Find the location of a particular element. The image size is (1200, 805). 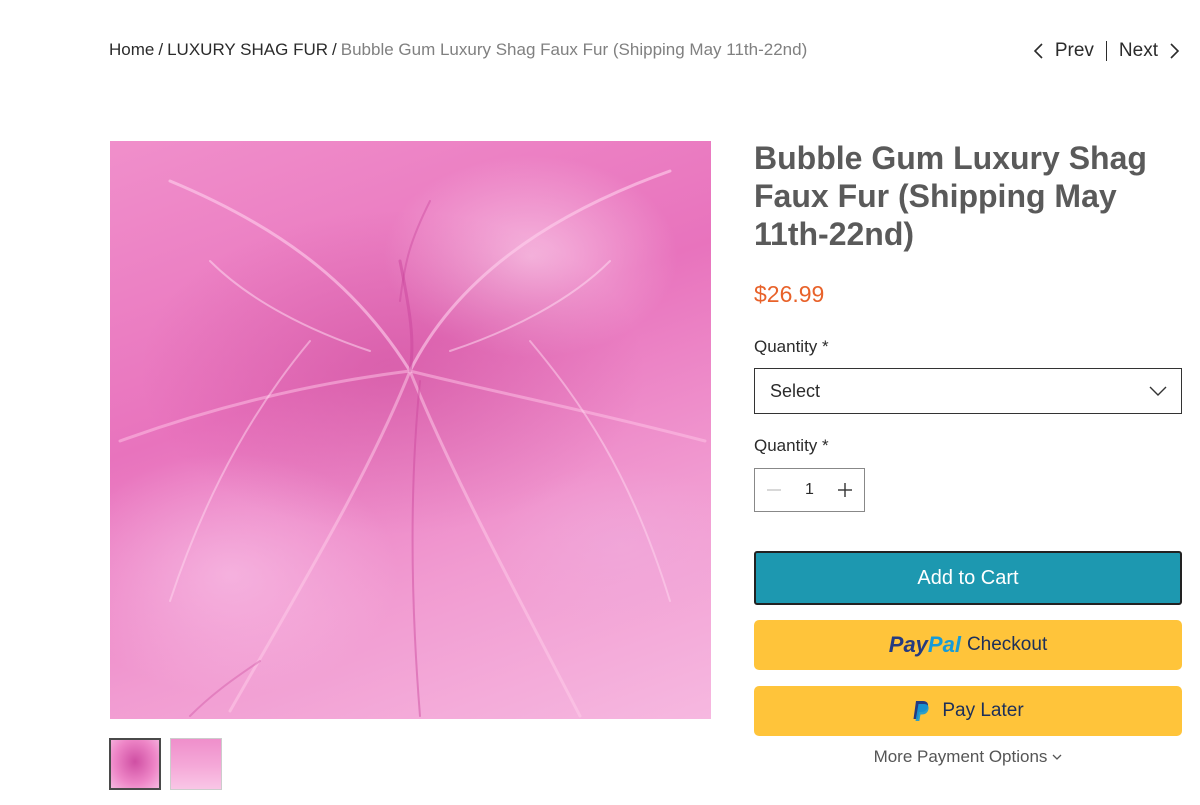

more-payment-options-label: More Payment Options is located at coordinates (960, 756).